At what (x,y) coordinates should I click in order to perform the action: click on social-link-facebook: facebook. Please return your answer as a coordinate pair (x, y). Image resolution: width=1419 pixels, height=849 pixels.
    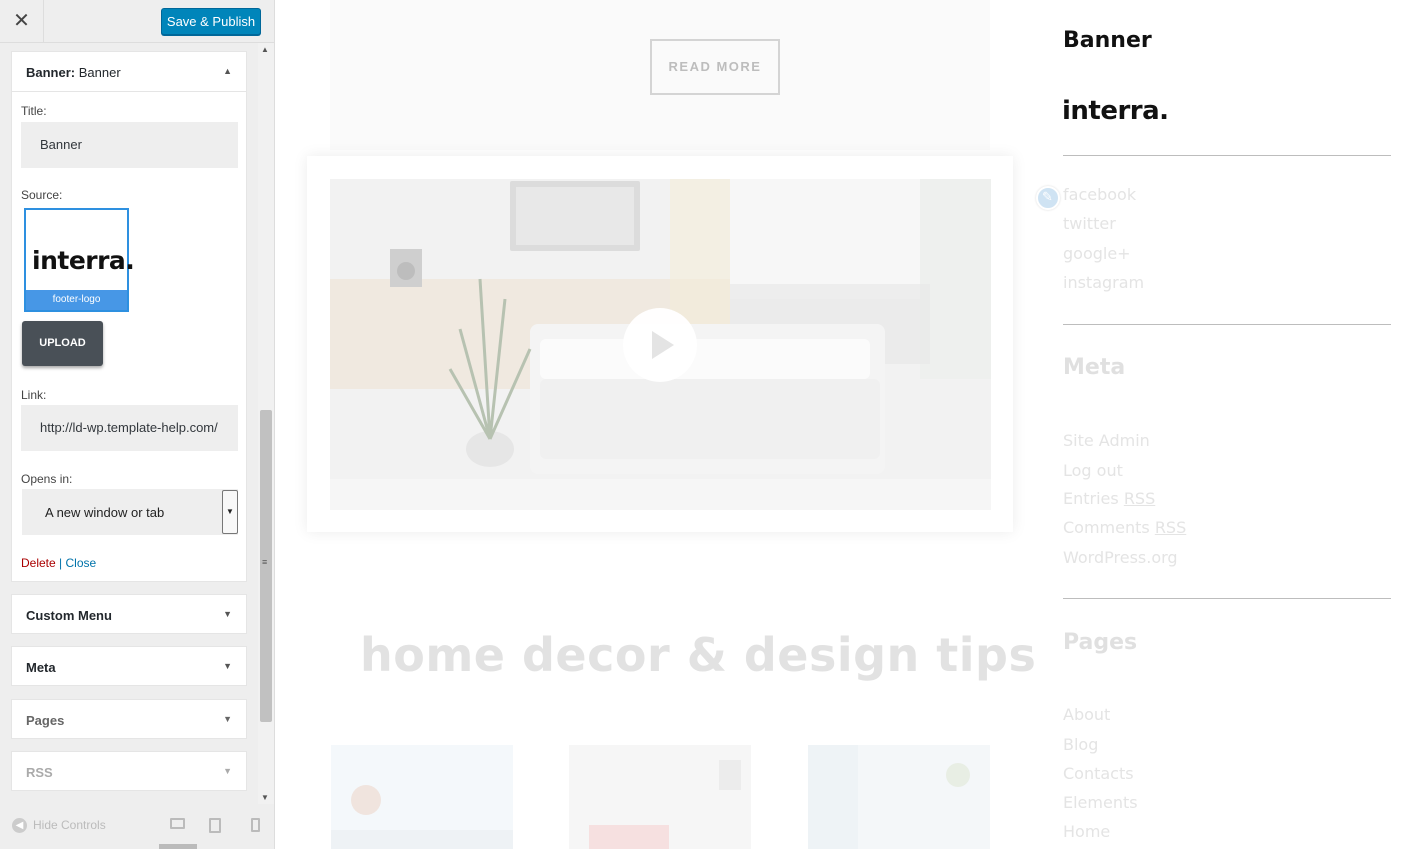
    Looking at the image, I should click on (1099, 194).